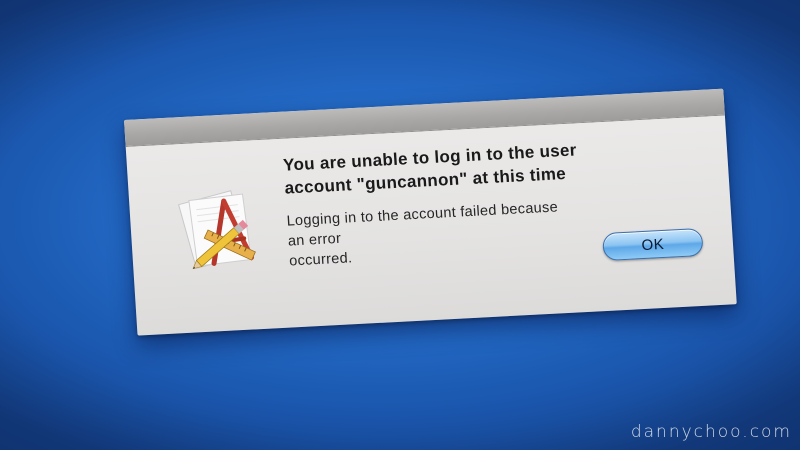 This screenshot has height=450, width=800. What do you see at coordinates (320, 260) in the screenshot?
I see `alert-message-line-2: occurred.` at bounding box center [320, 260].